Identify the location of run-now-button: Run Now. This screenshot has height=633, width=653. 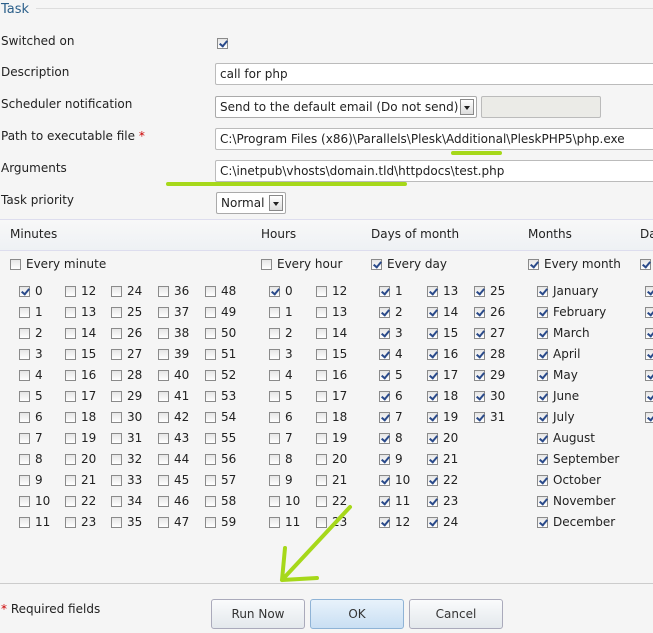
(258, 614).